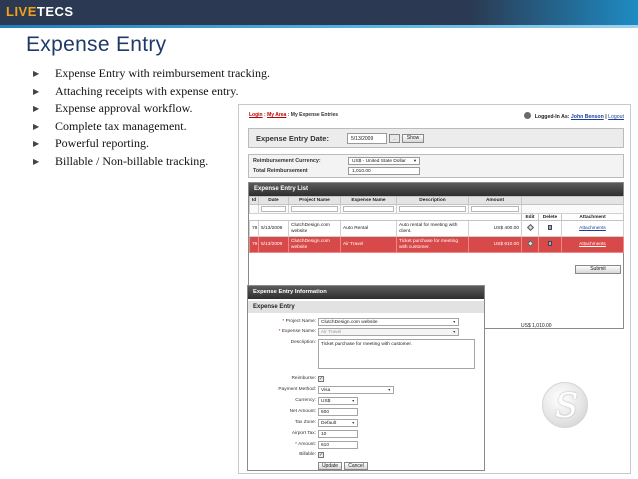  Describe the element at coordinates (436, 189) in the screenshot. I see `list-title: Expense Entry List` at that location.